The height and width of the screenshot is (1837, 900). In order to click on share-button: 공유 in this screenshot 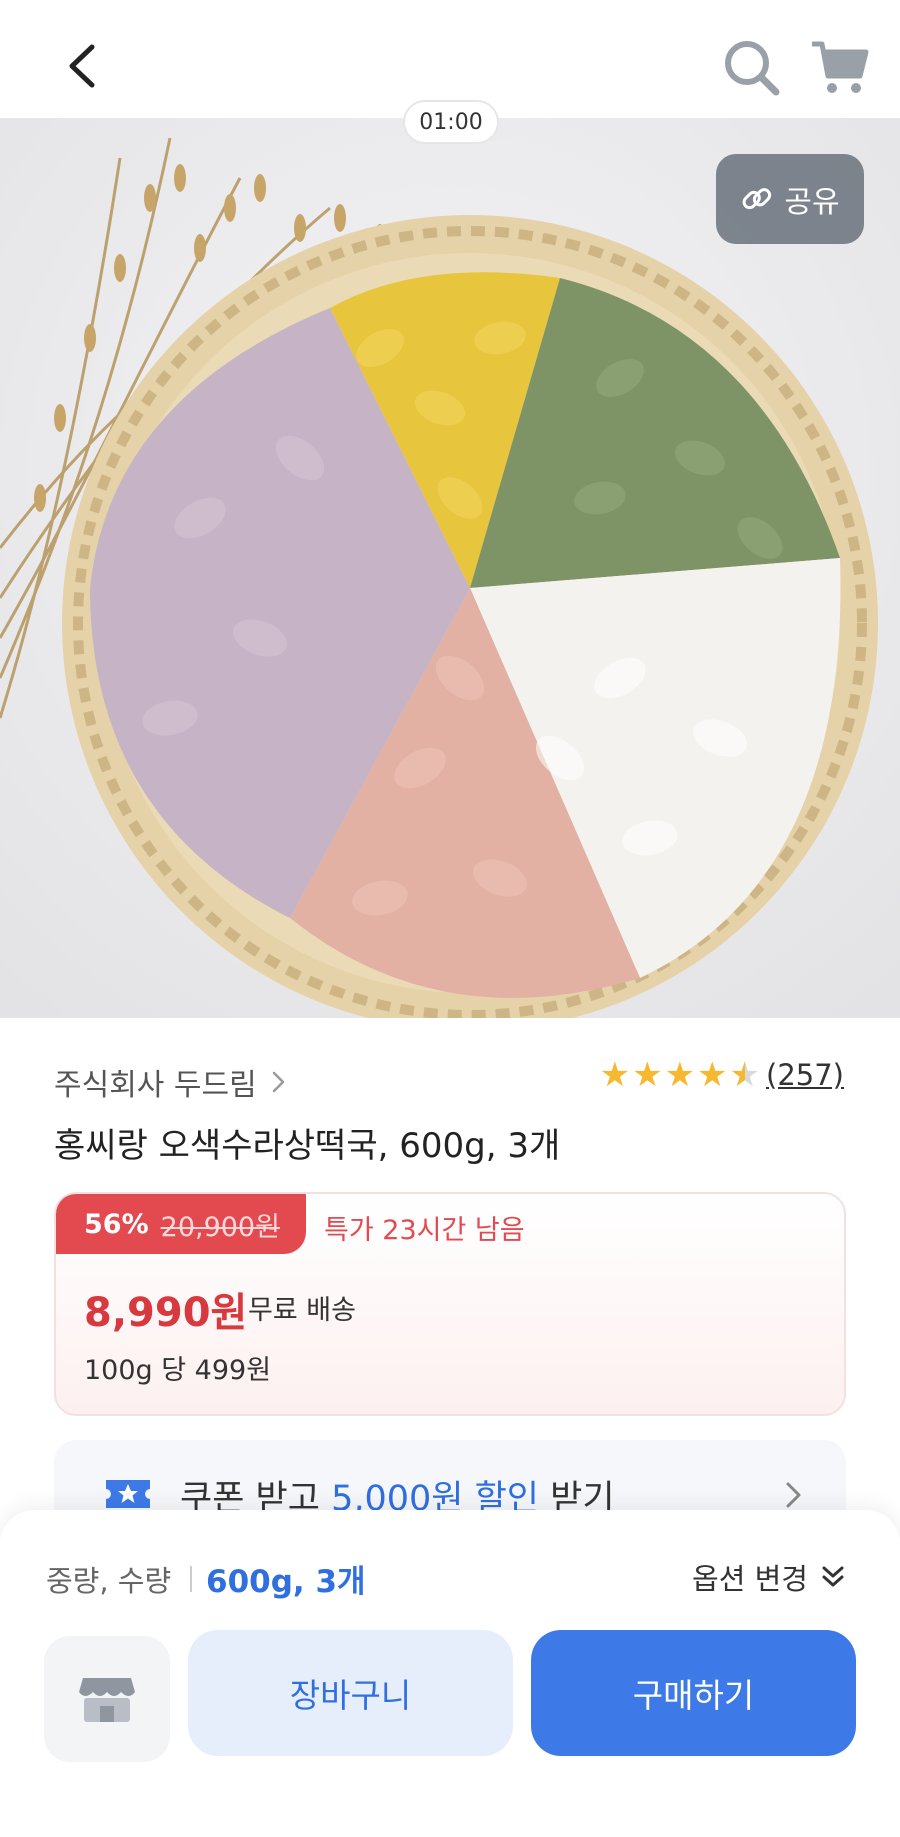, I will do `click(790, 199)`.